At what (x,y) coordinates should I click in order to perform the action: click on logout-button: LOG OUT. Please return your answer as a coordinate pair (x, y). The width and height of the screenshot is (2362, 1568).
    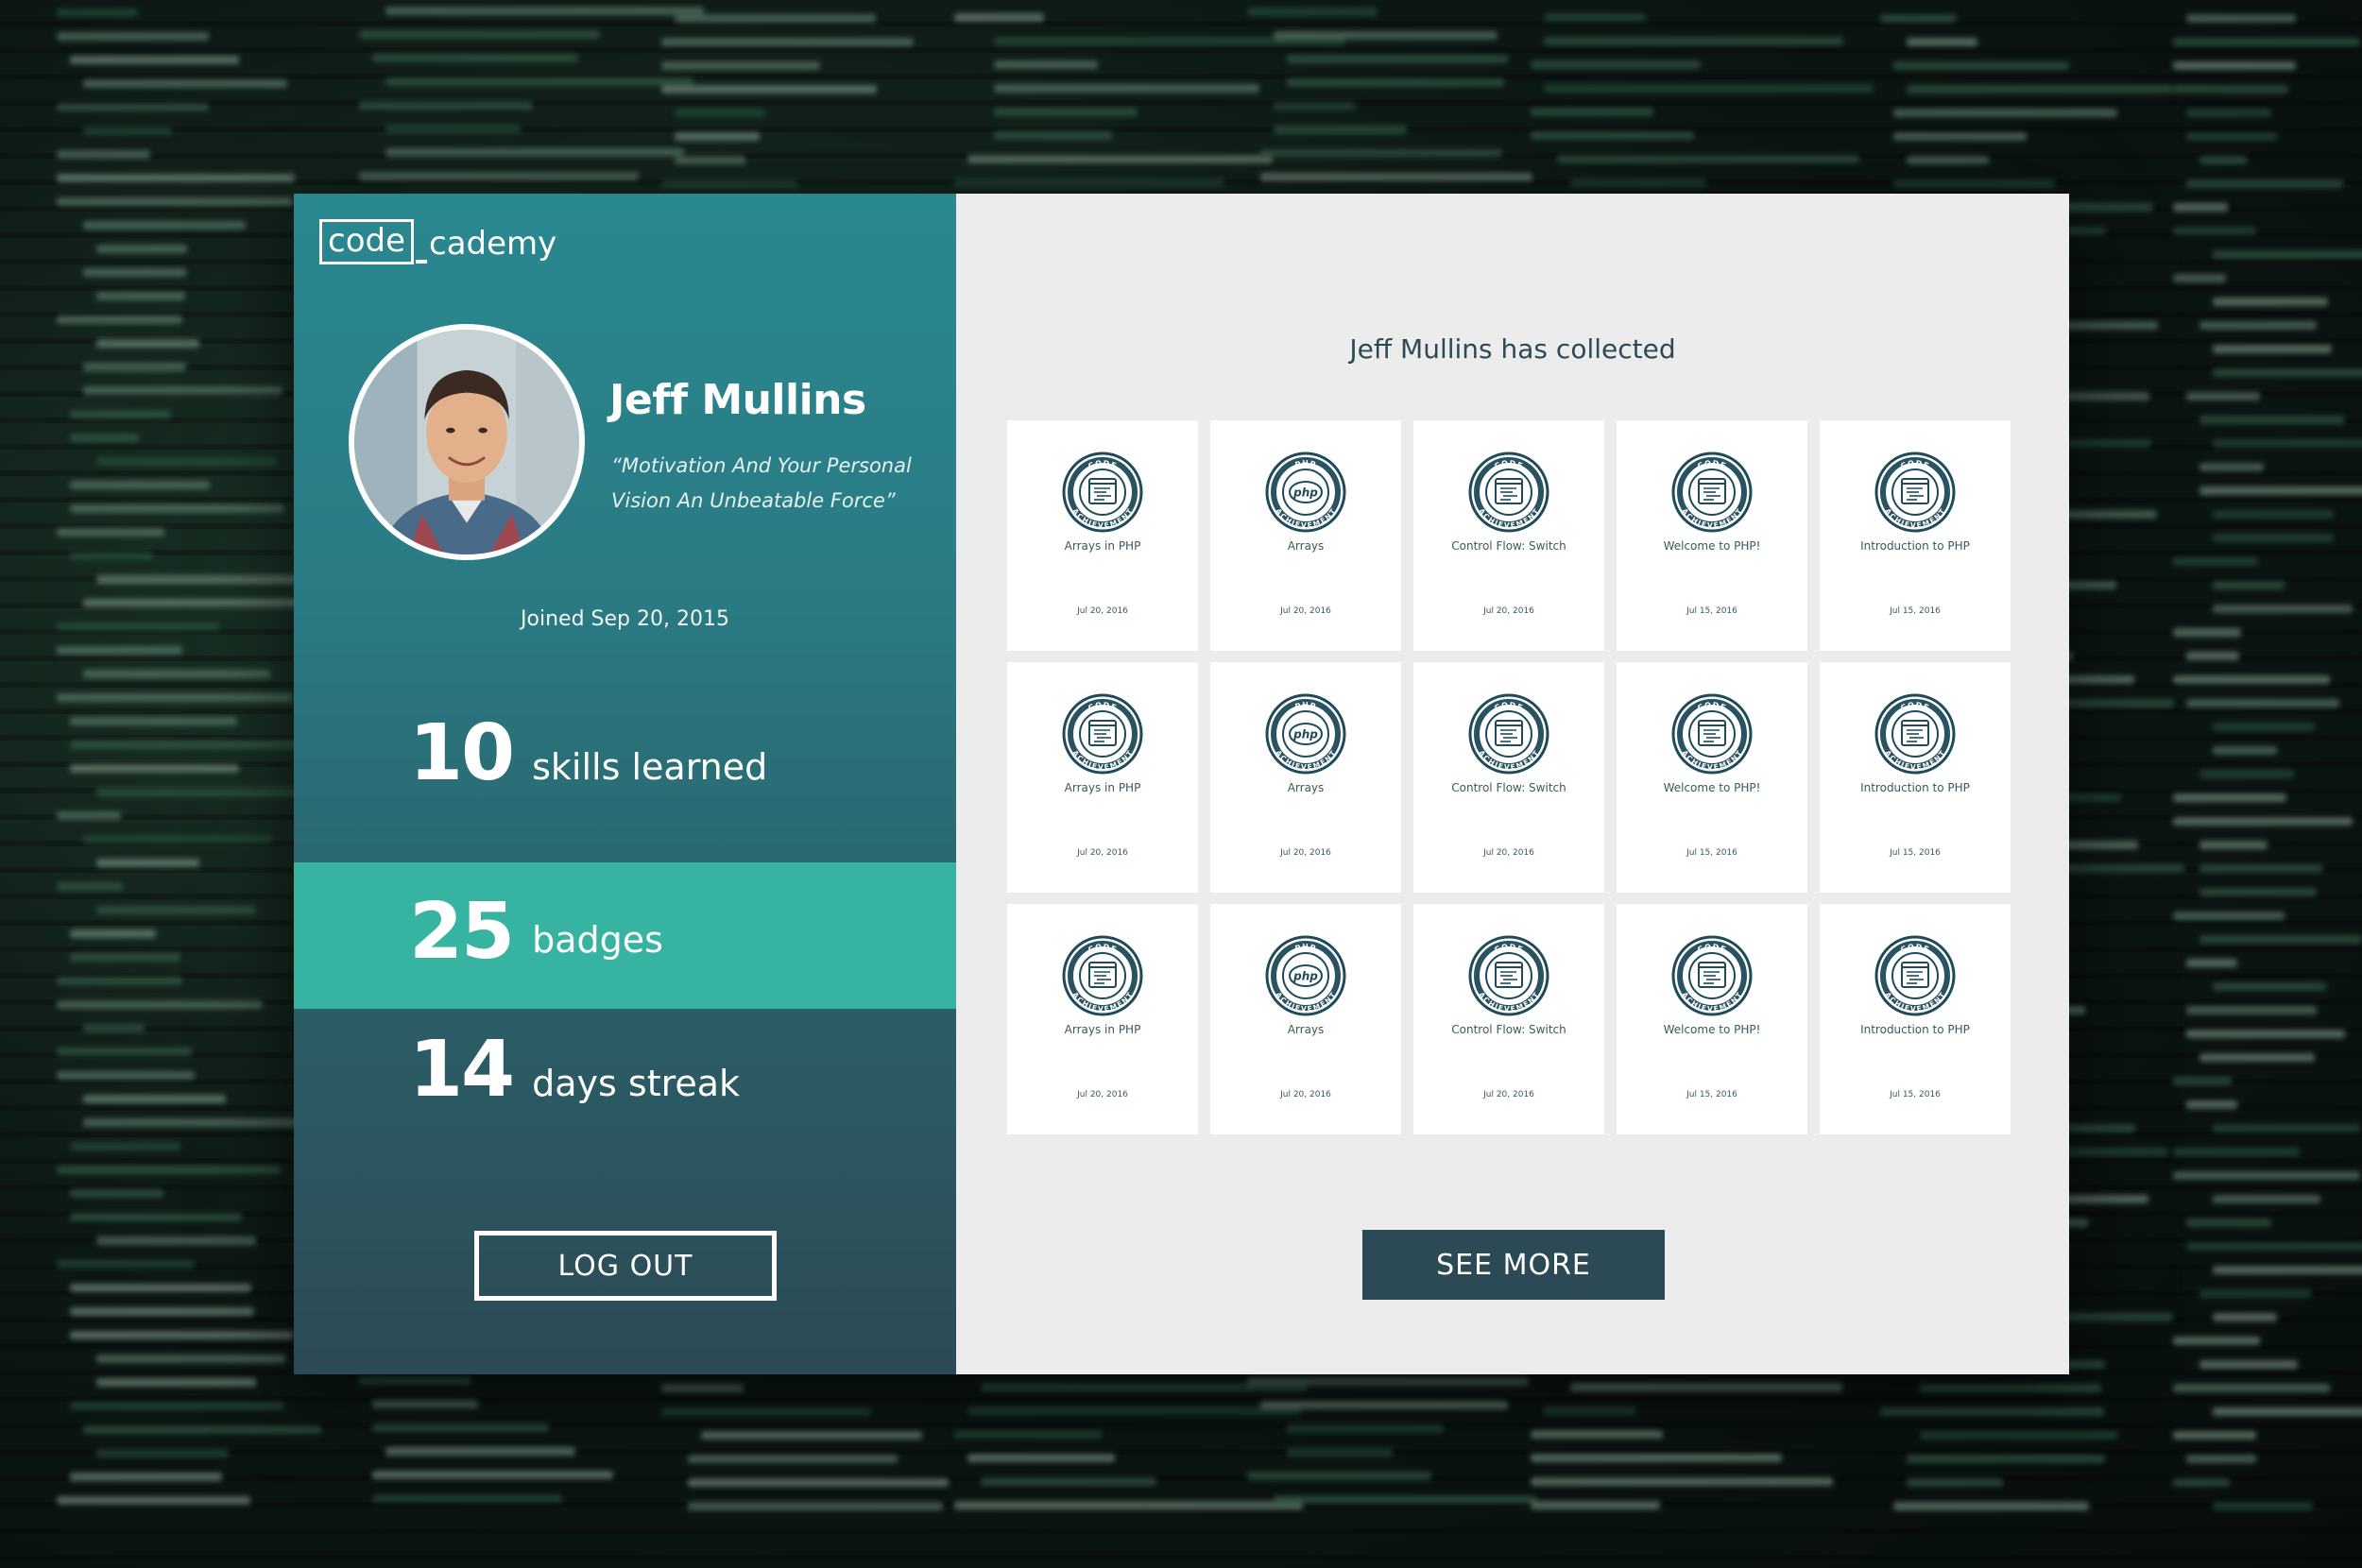
    Looking at the image, I should click on (625, 1266).